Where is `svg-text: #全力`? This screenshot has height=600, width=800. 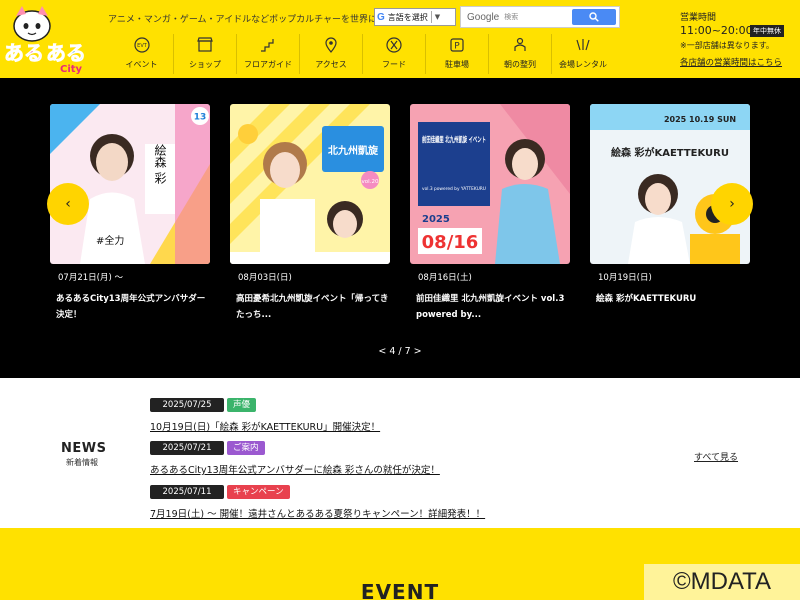 svg-text: #全力 is located at coordinates (110, 240).